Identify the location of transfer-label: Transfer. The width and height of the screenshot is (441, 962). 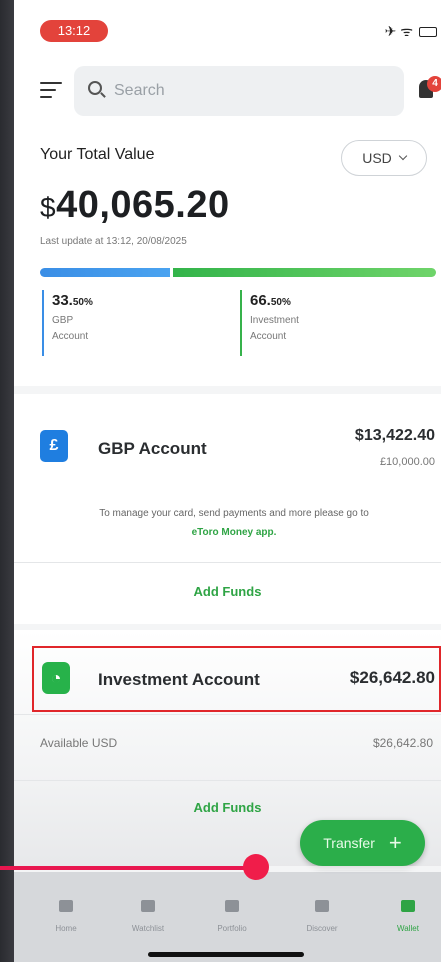
(349, 843).